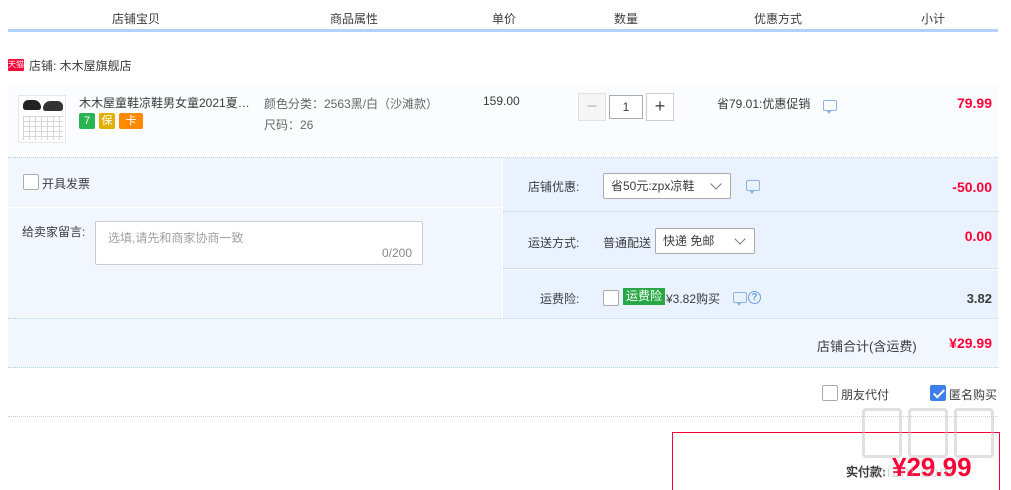 This screenshot has width=1011, height=490. I want to click on promo-info-icon, so click(830, 107).